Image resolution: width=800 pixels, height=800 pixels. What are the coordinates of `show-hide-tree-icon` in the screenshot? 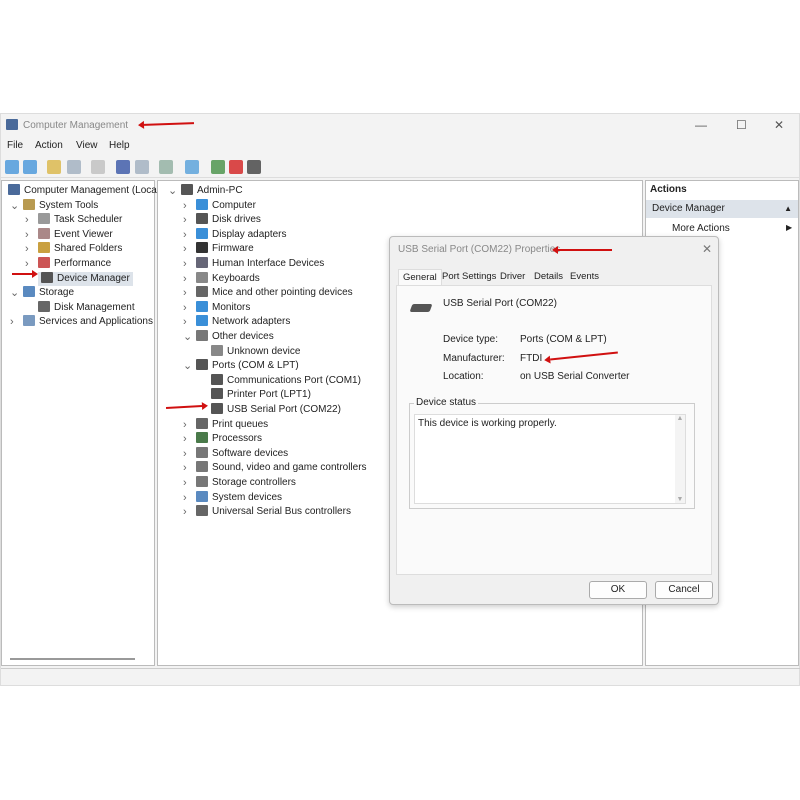 It's located at (74, 167).